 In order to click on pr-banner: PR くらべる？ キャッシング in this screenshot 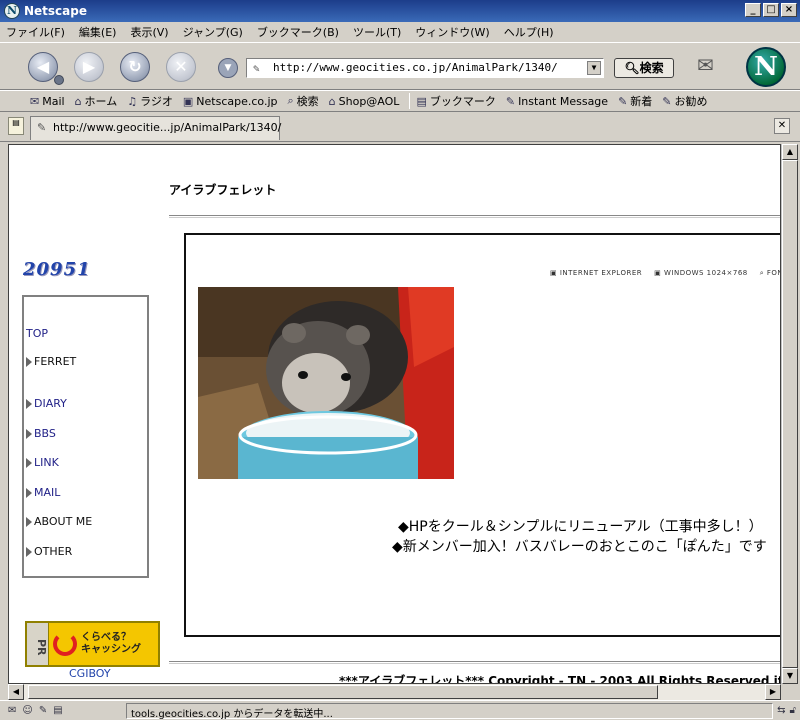, I will do `click(92, 644)`.